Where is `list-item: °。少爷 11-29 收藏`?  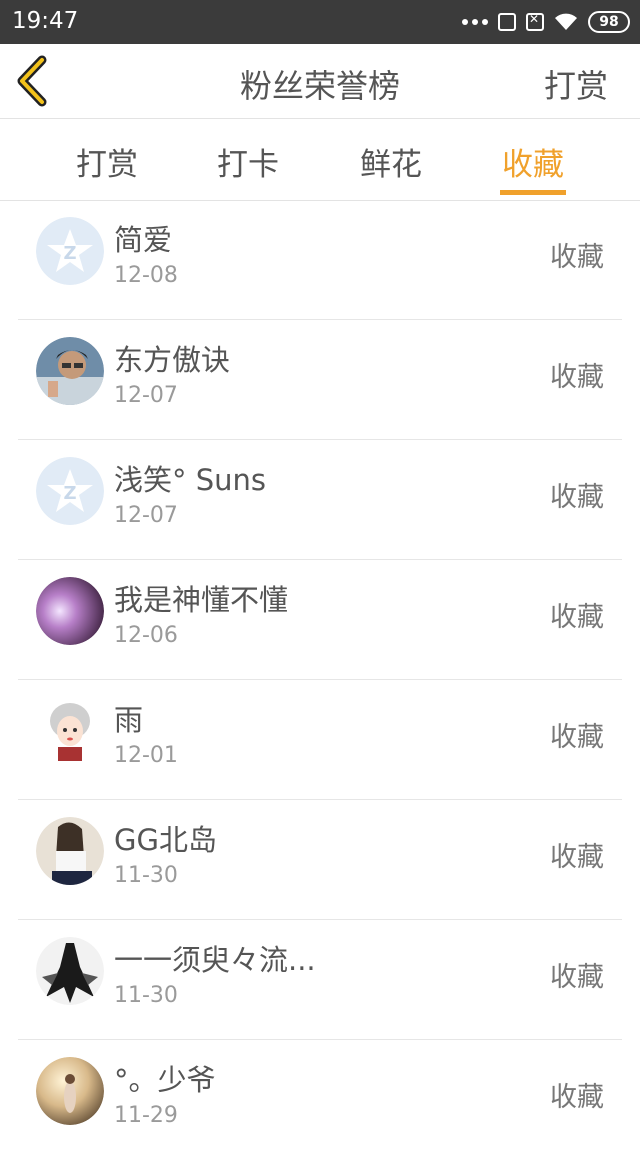
list-item: °。少爷 11-29 收藏 is located at coordinates (320, 1100).